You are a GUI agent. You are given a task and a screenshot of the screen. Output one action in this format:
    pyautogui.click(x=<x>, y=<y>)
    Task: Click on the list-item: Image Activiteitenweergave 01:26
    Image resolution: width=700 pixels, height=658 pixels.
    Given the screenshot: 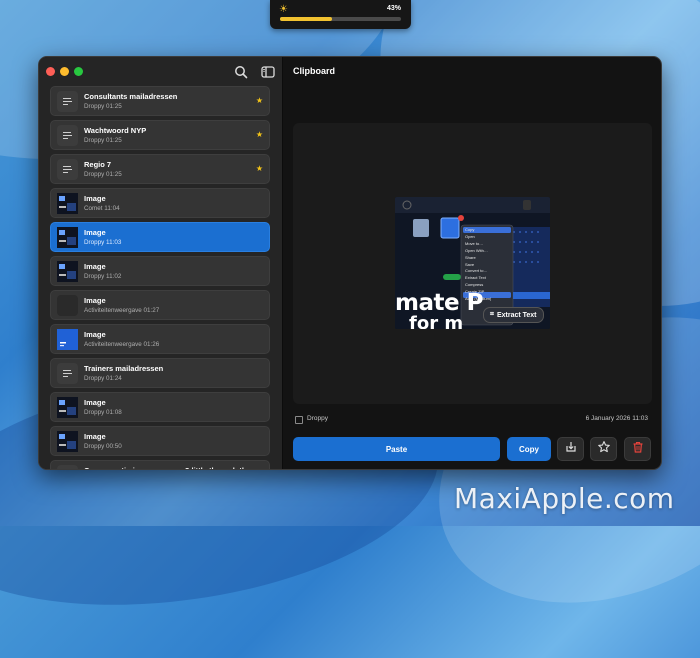 What is the action you would take?
    pyautogui.click(x=160, y=339)
    